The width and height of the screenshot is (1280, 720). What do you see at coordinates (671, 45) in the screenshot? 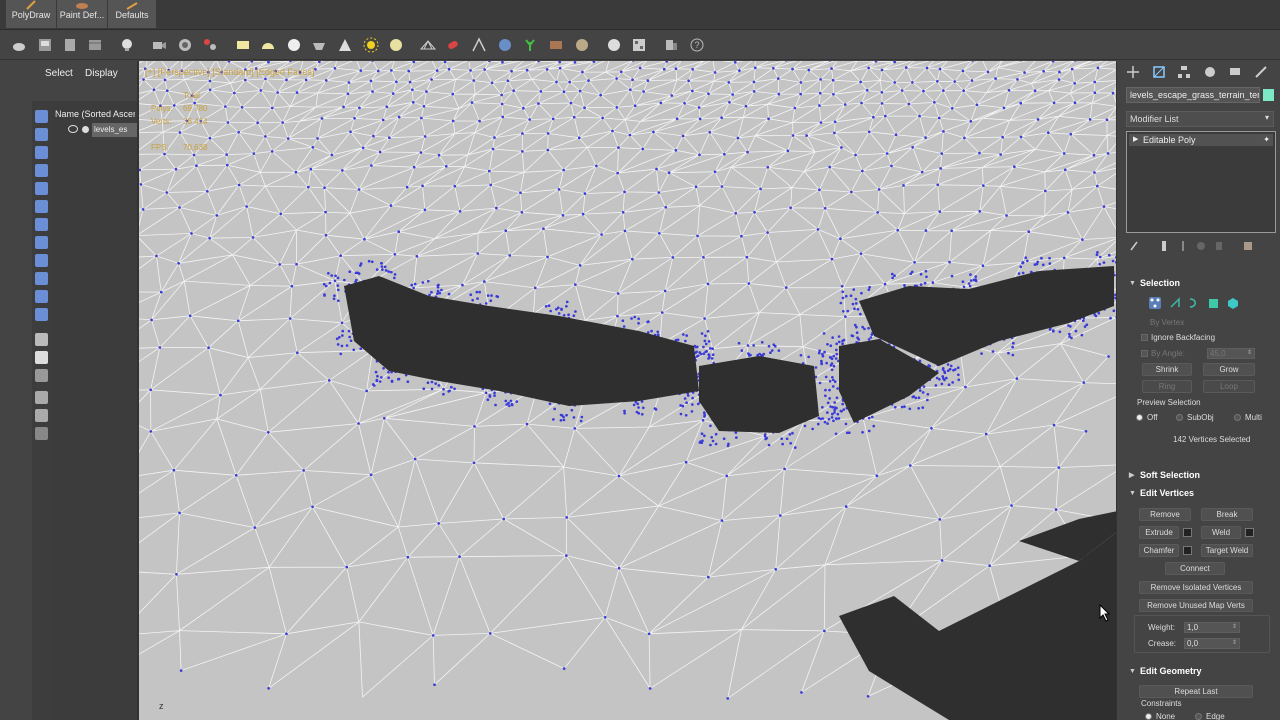
I see `utilities-icon` at bounding box center [671, 45].